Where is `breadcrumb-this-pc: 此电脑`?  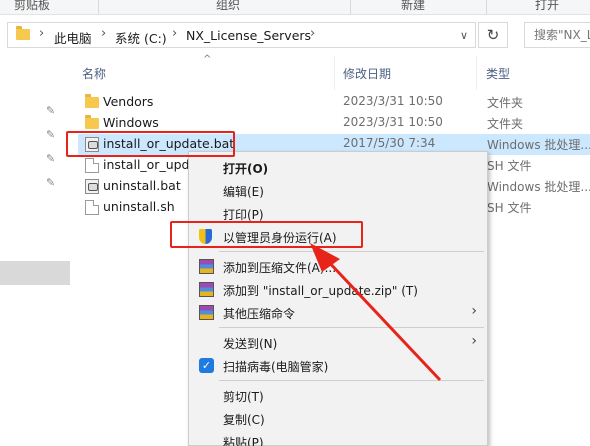
breadcrumb-this-pc: 此电脑 is located at coordinates (73, 37).